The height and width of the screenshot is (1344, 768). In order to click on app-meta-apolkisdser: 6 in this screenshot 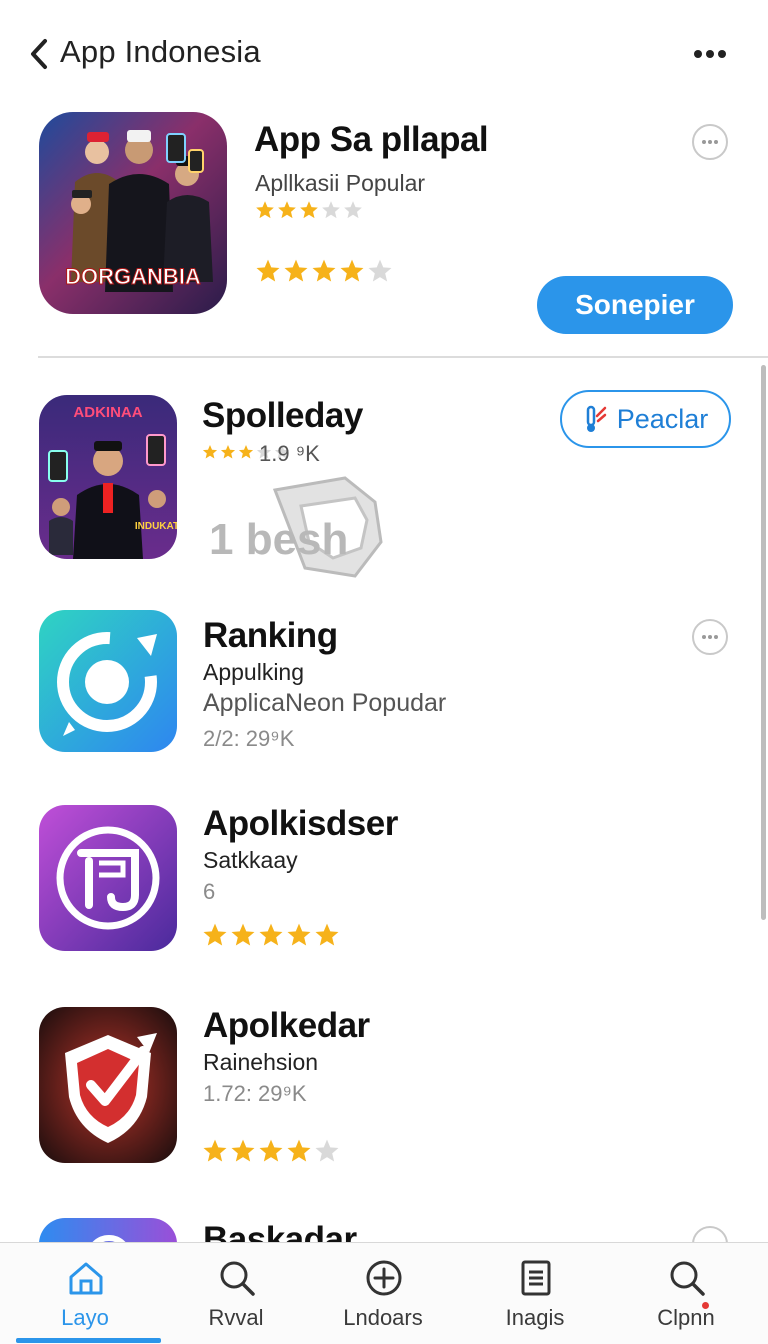, I will do `click(209, 891)`.